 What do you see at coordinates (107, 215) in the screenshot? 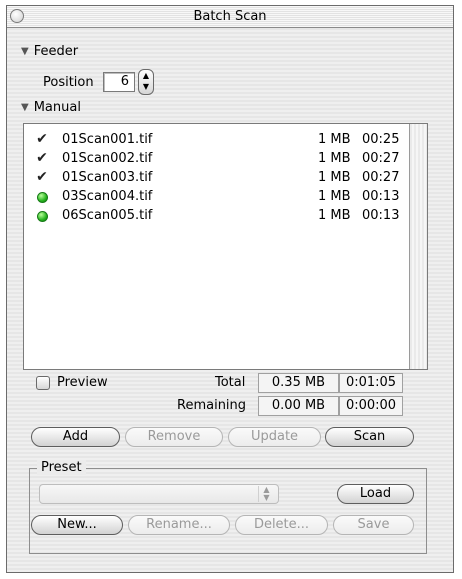
I see `file-name: 06Scan005.tif` at bounding box center [107, 215].